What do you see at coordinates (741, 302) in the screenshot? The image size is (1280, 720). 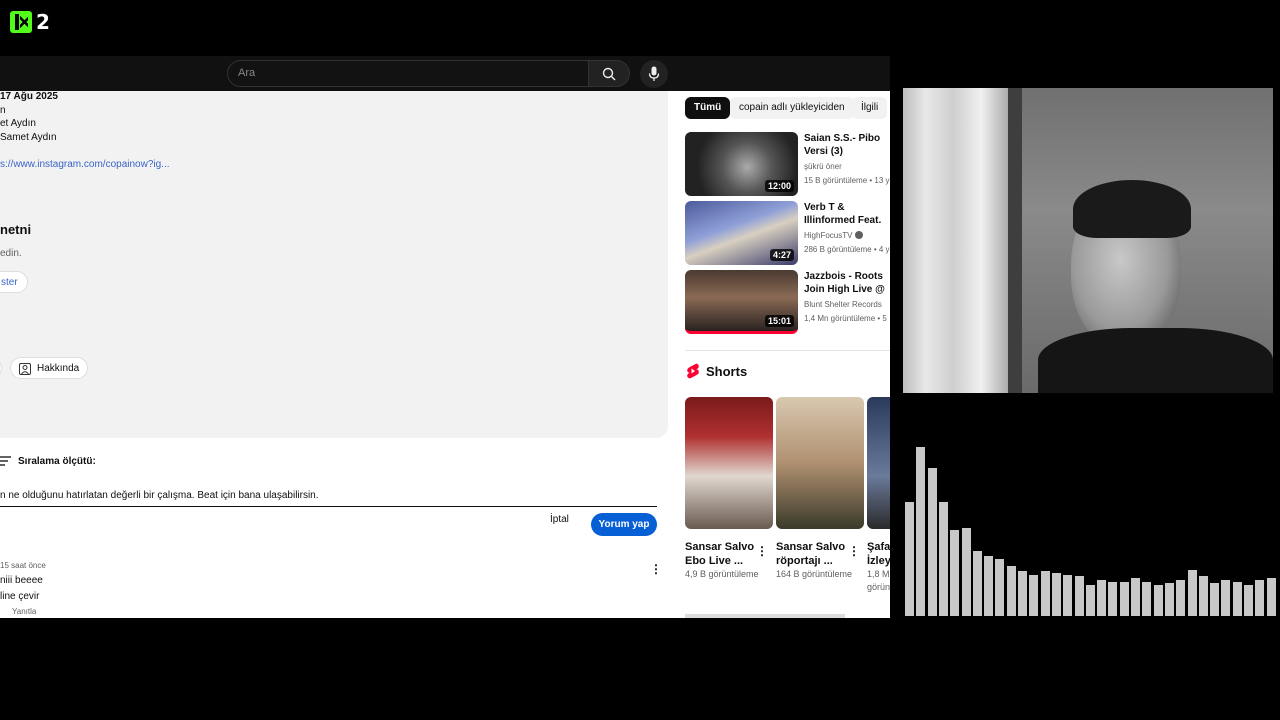 I see `video-thumbnail: 15:01` at bounding box center [741, 302].